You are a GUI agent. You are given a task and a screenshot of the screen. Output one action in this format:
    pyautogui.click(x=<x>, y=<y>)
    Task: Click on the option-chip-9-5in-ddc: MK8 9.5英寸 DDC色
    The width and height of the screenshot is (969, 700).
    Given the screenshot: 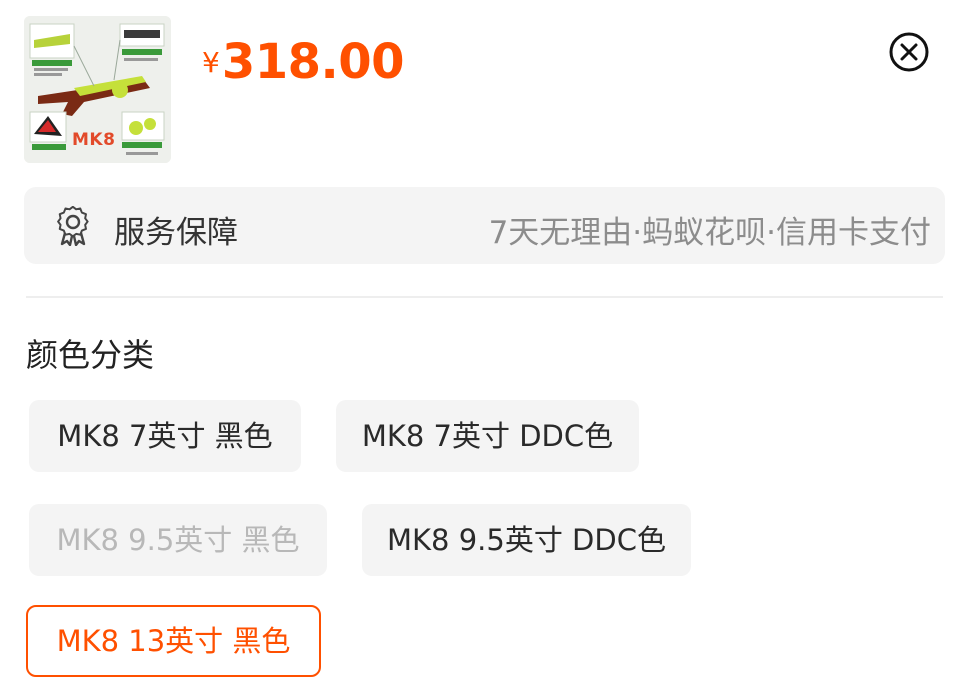 What is the action you would take?
    pyautogui.click(x=526, y=540)
    